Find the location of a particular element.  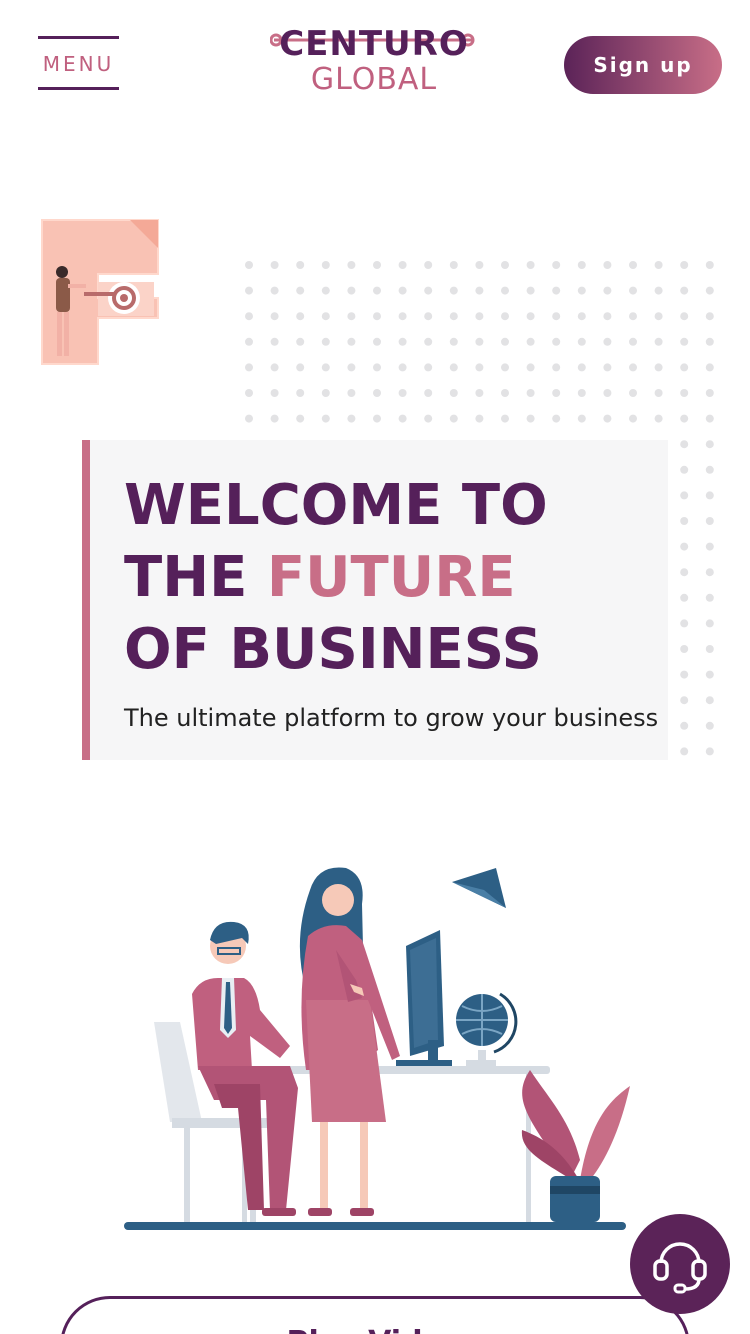

hero-title: WELCOME TO THE FUTURE OF BUSINESS is located at coordinates (389, 578).